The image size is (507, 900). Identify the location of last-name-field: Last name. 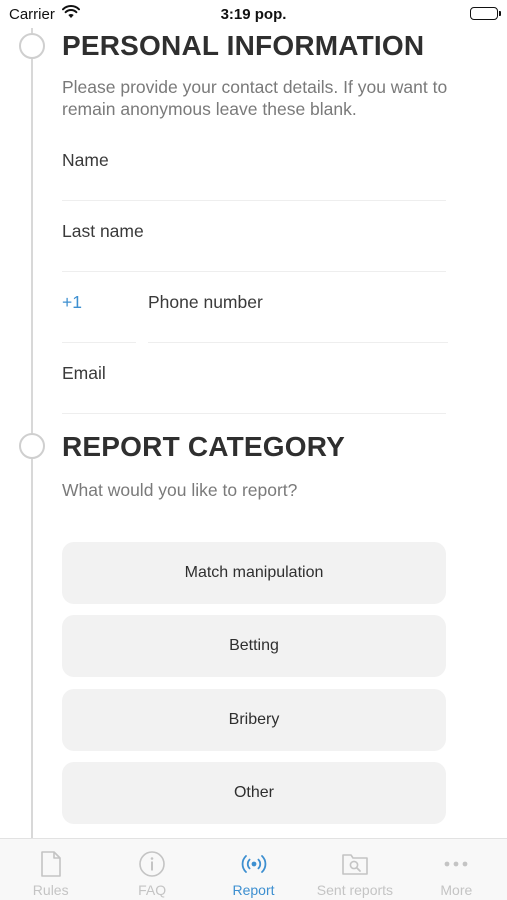
(254, 236).